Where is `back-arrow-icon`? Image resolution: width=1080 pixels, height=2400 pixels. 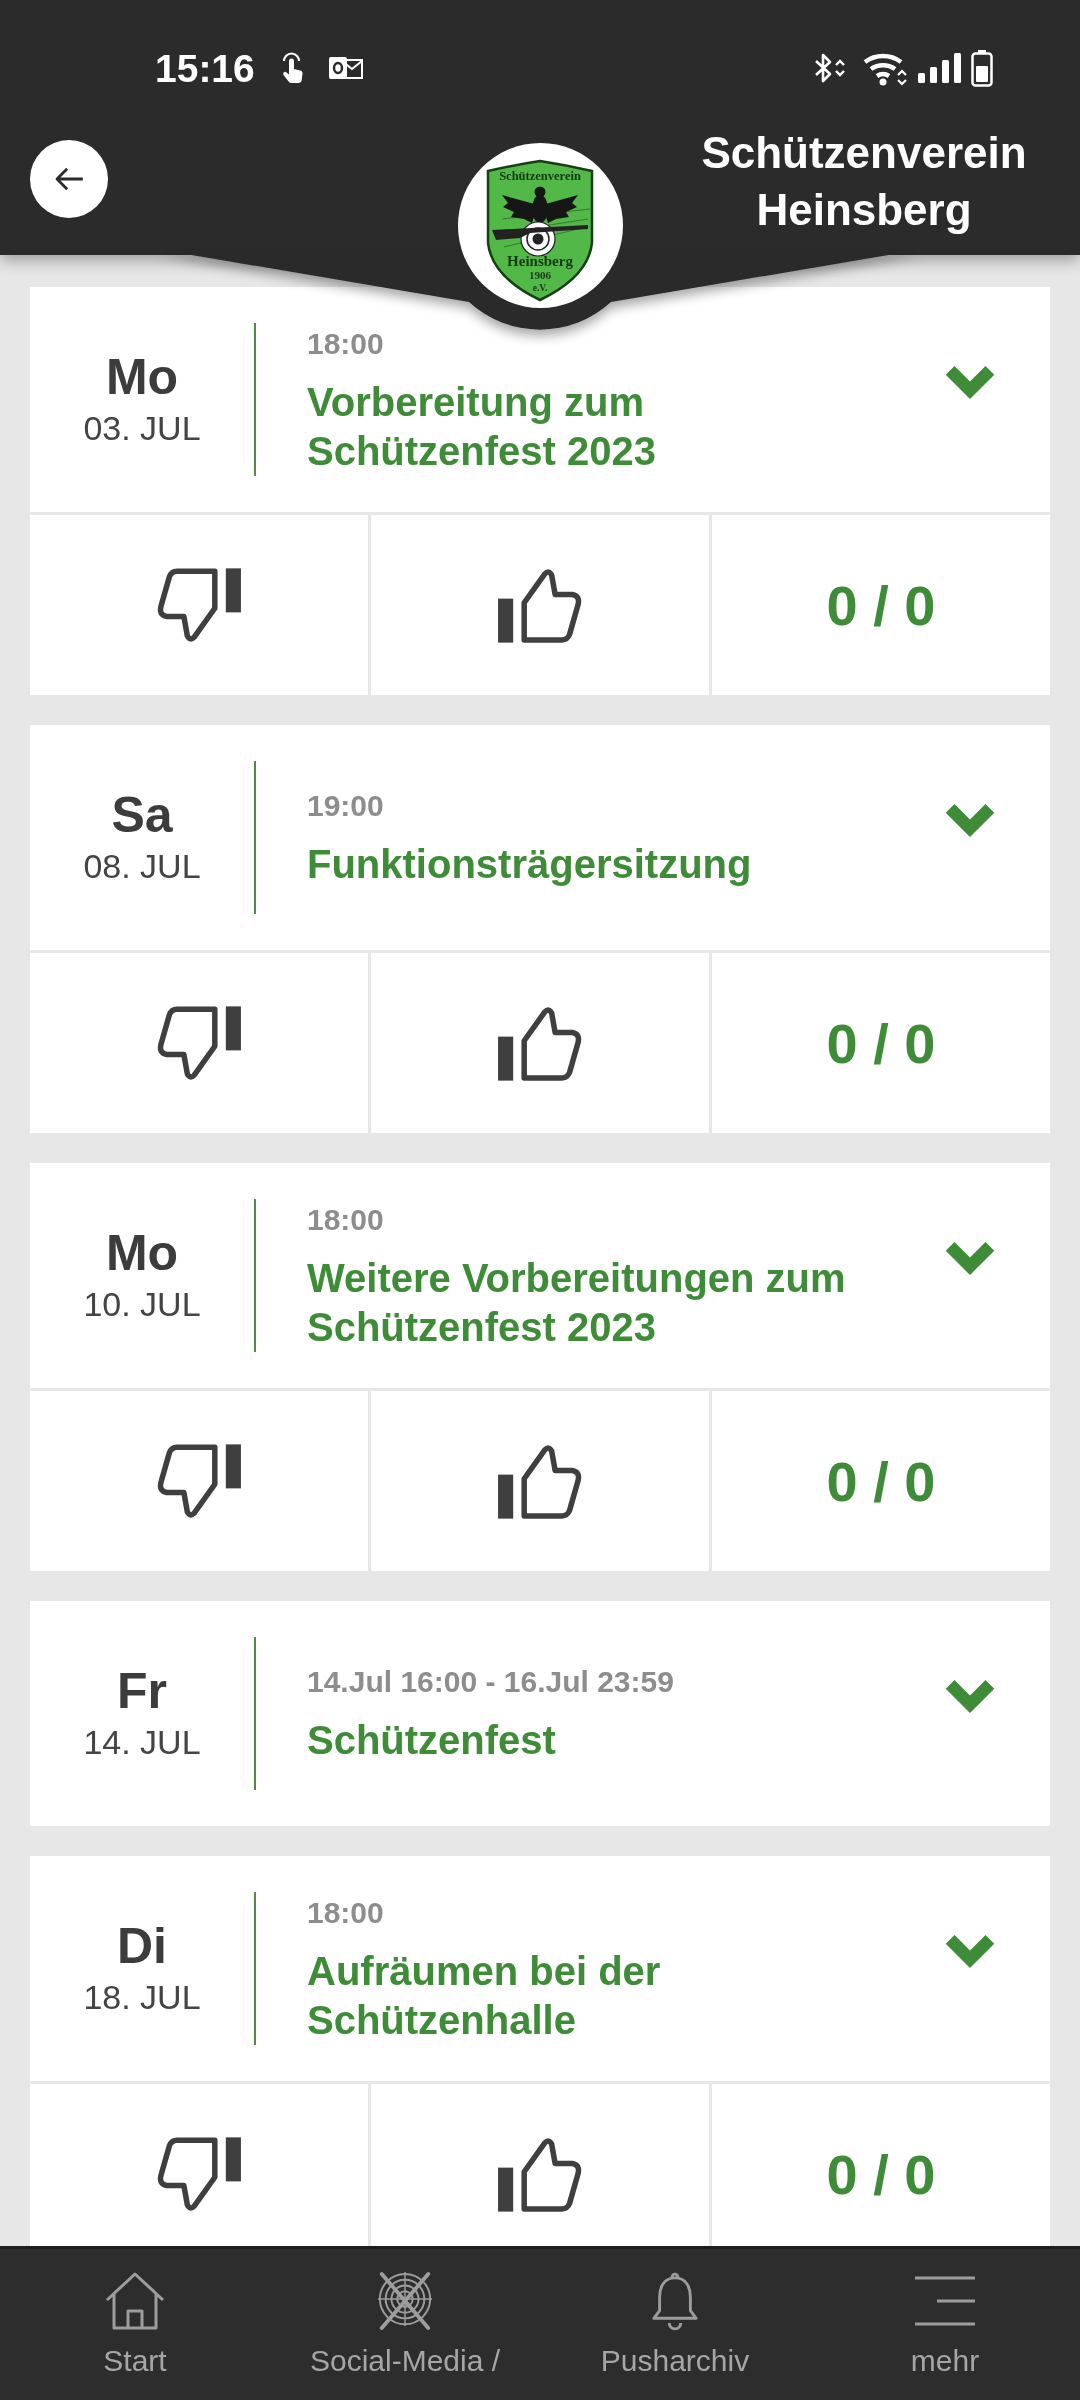
back-arrow-icon is located at coordinates (69, 179).